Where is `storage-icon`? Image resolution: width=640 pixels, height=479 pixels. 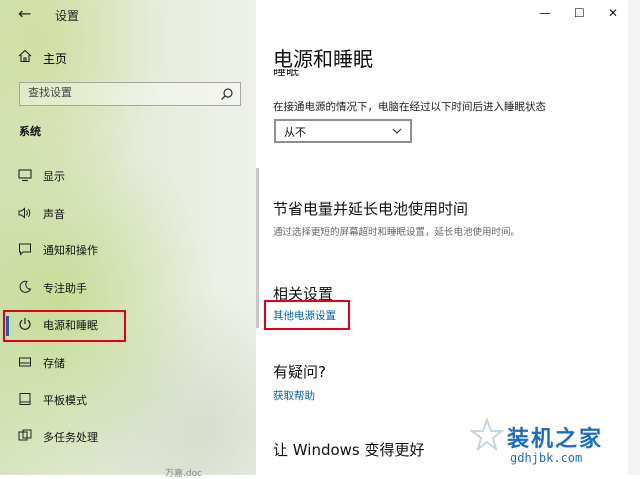
storage-icon is located at coordinates (25, 362).